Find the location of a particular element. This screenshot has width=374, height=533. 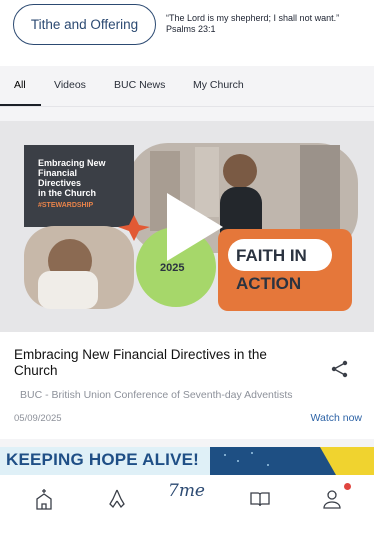

profile-icon is located at coordinates (332, 499).